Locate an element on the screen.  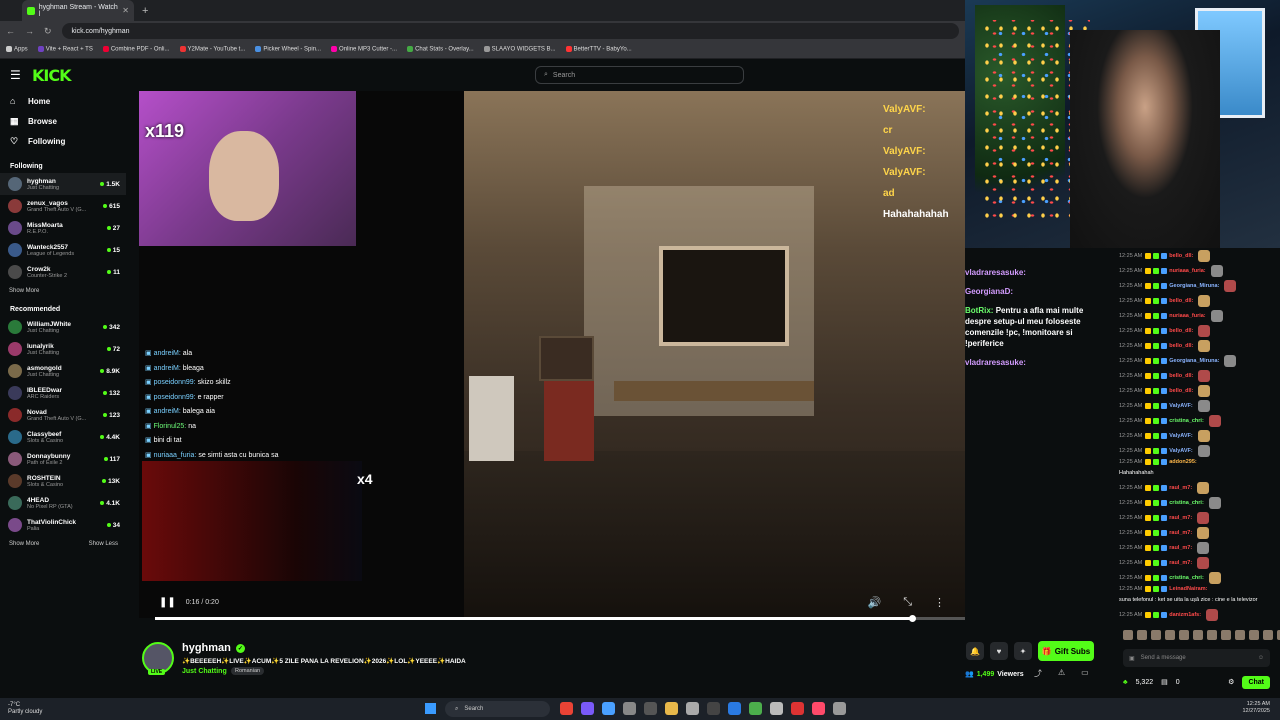
sidebar-nav-browse: ▦ Browse is located at coordinates (63, 121).